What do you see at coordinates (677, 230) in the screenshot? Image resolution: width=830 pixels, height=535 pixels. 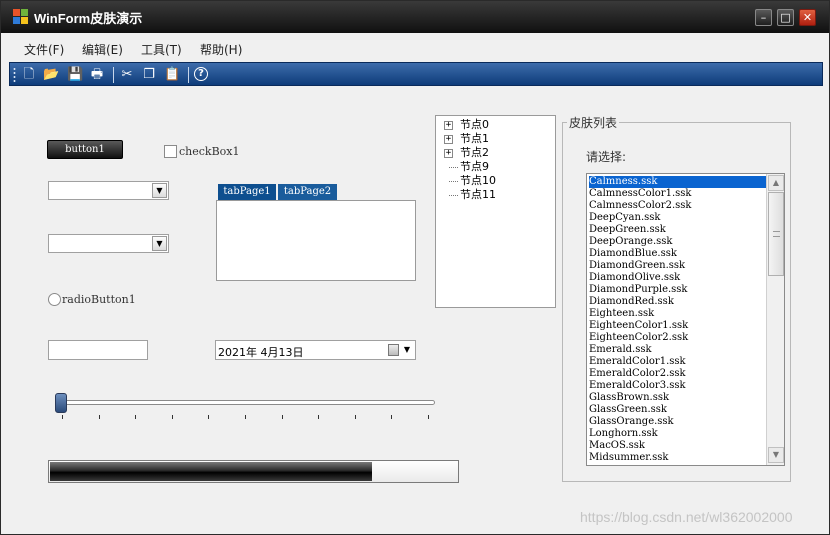 I see `list-item: DeepGreen.ssk` at bounding box center [677, 230].